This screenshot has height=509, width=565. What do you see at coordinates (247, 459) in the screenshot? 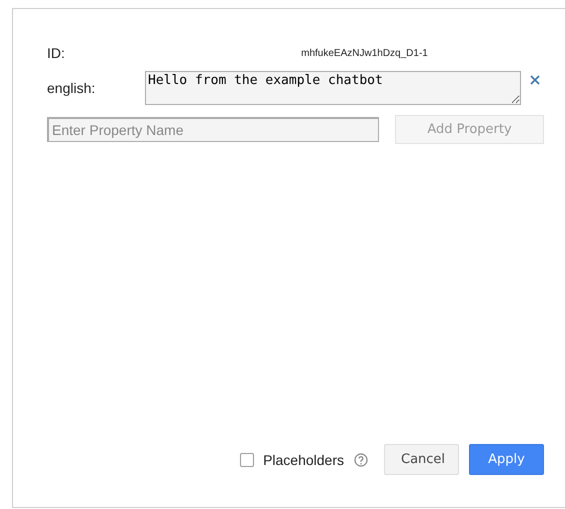
I see `placeholders-checkbox` at bounding box center [247, 459].